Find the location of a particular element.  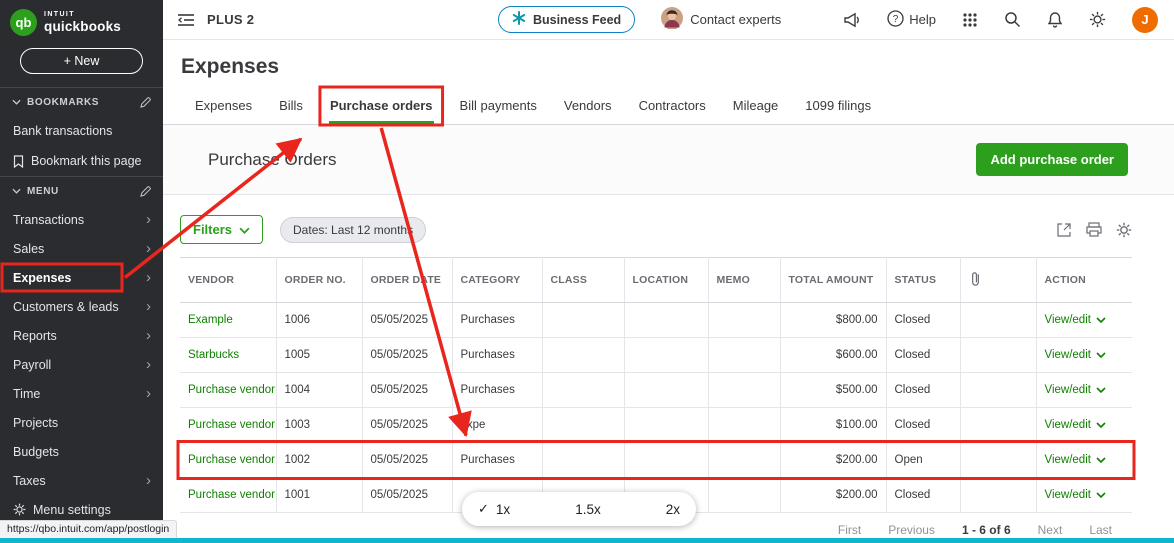

sidebar-item-time: Time › is located at coordinates (81, 393).